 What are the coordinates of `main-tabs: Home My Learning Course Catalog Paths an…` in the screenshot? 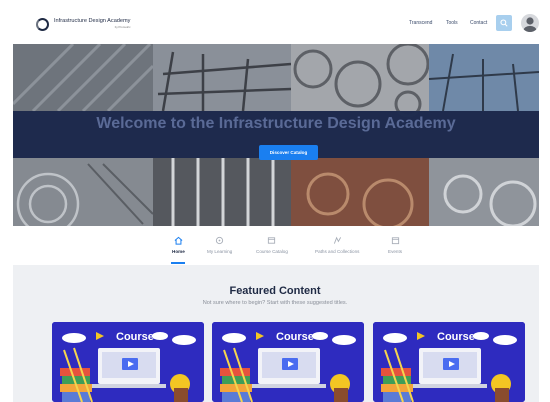 It's located at (275, 250).